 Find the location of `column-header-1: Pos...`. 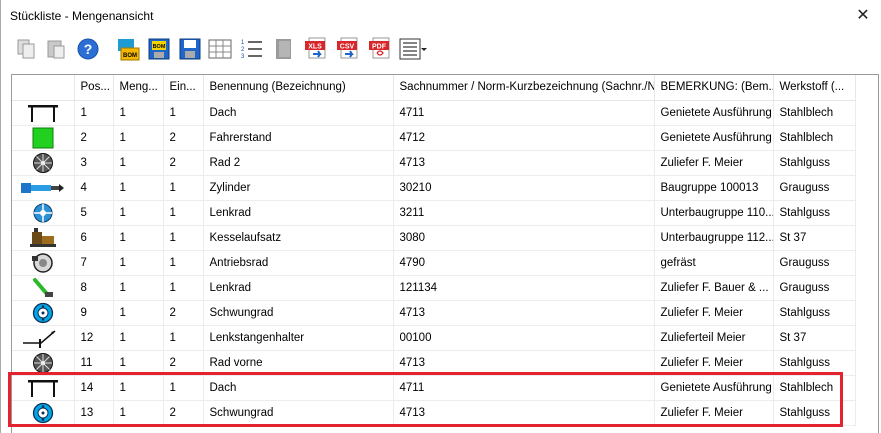

column-header-1: Pos... is located at coordinates (94, 88).